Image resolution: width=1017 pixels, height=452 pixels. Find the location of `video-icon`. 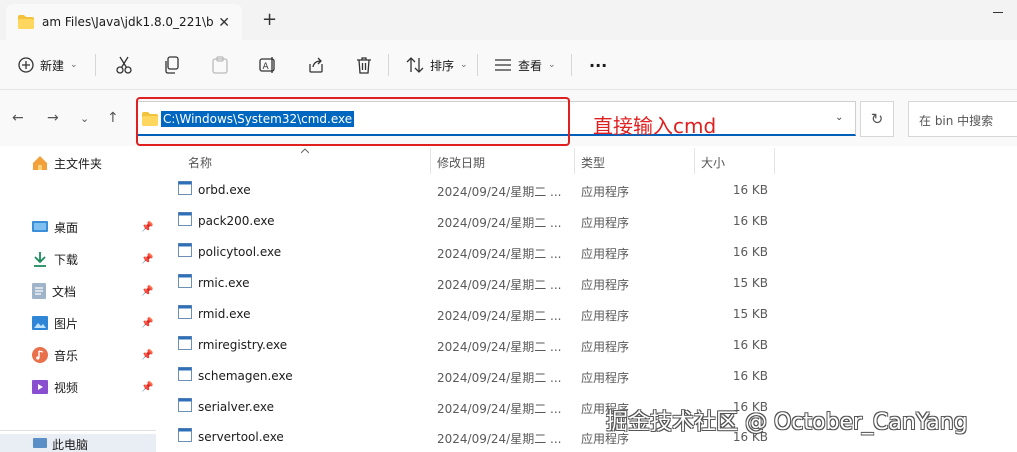

video-icon is located at coordinates (40, 387).